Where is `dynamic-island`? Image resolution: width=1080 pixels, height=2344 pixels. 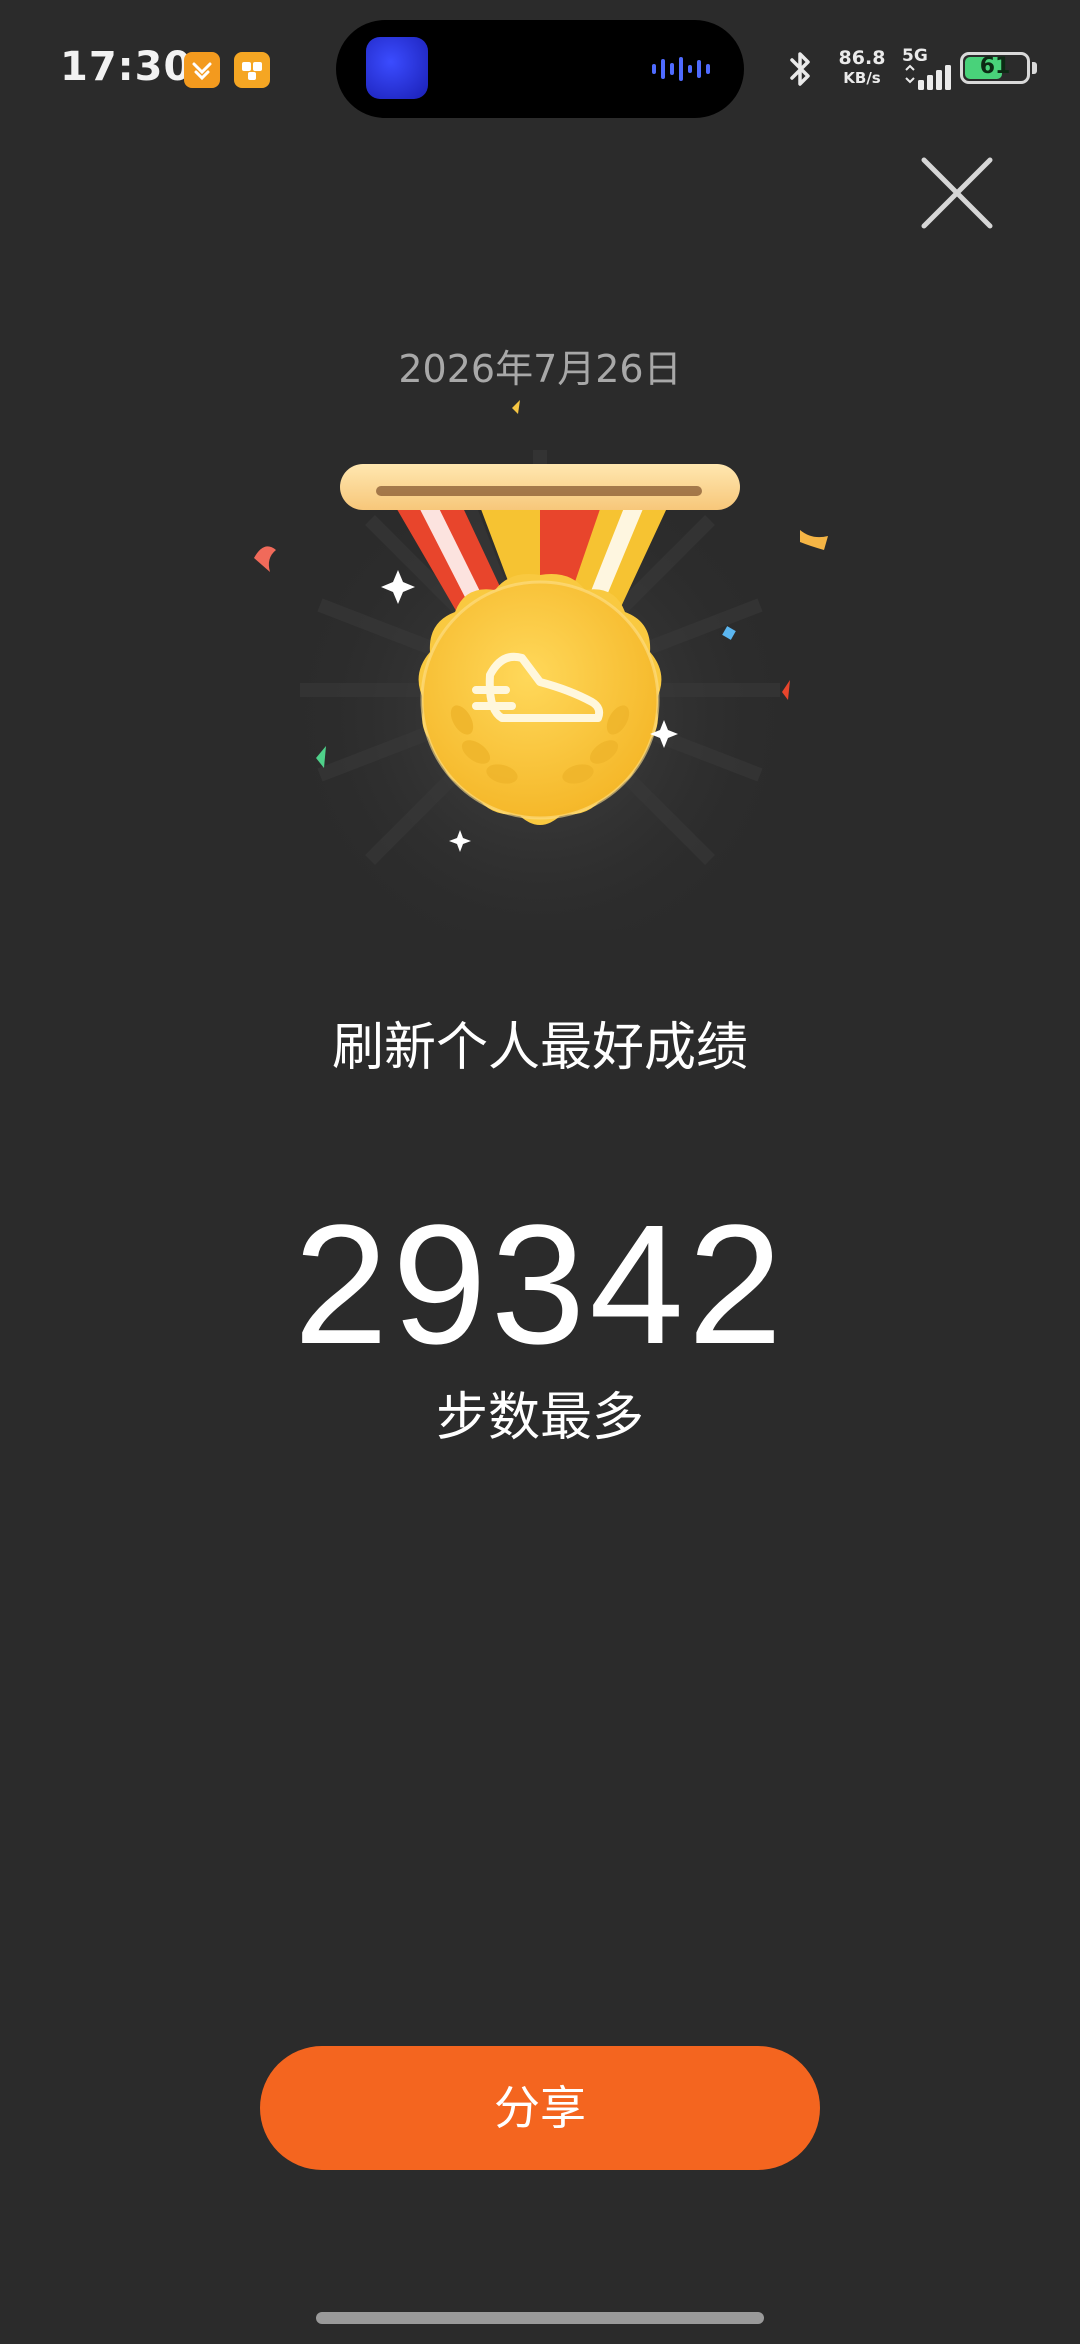
dynamic-island is located at coordinates (540, 69).